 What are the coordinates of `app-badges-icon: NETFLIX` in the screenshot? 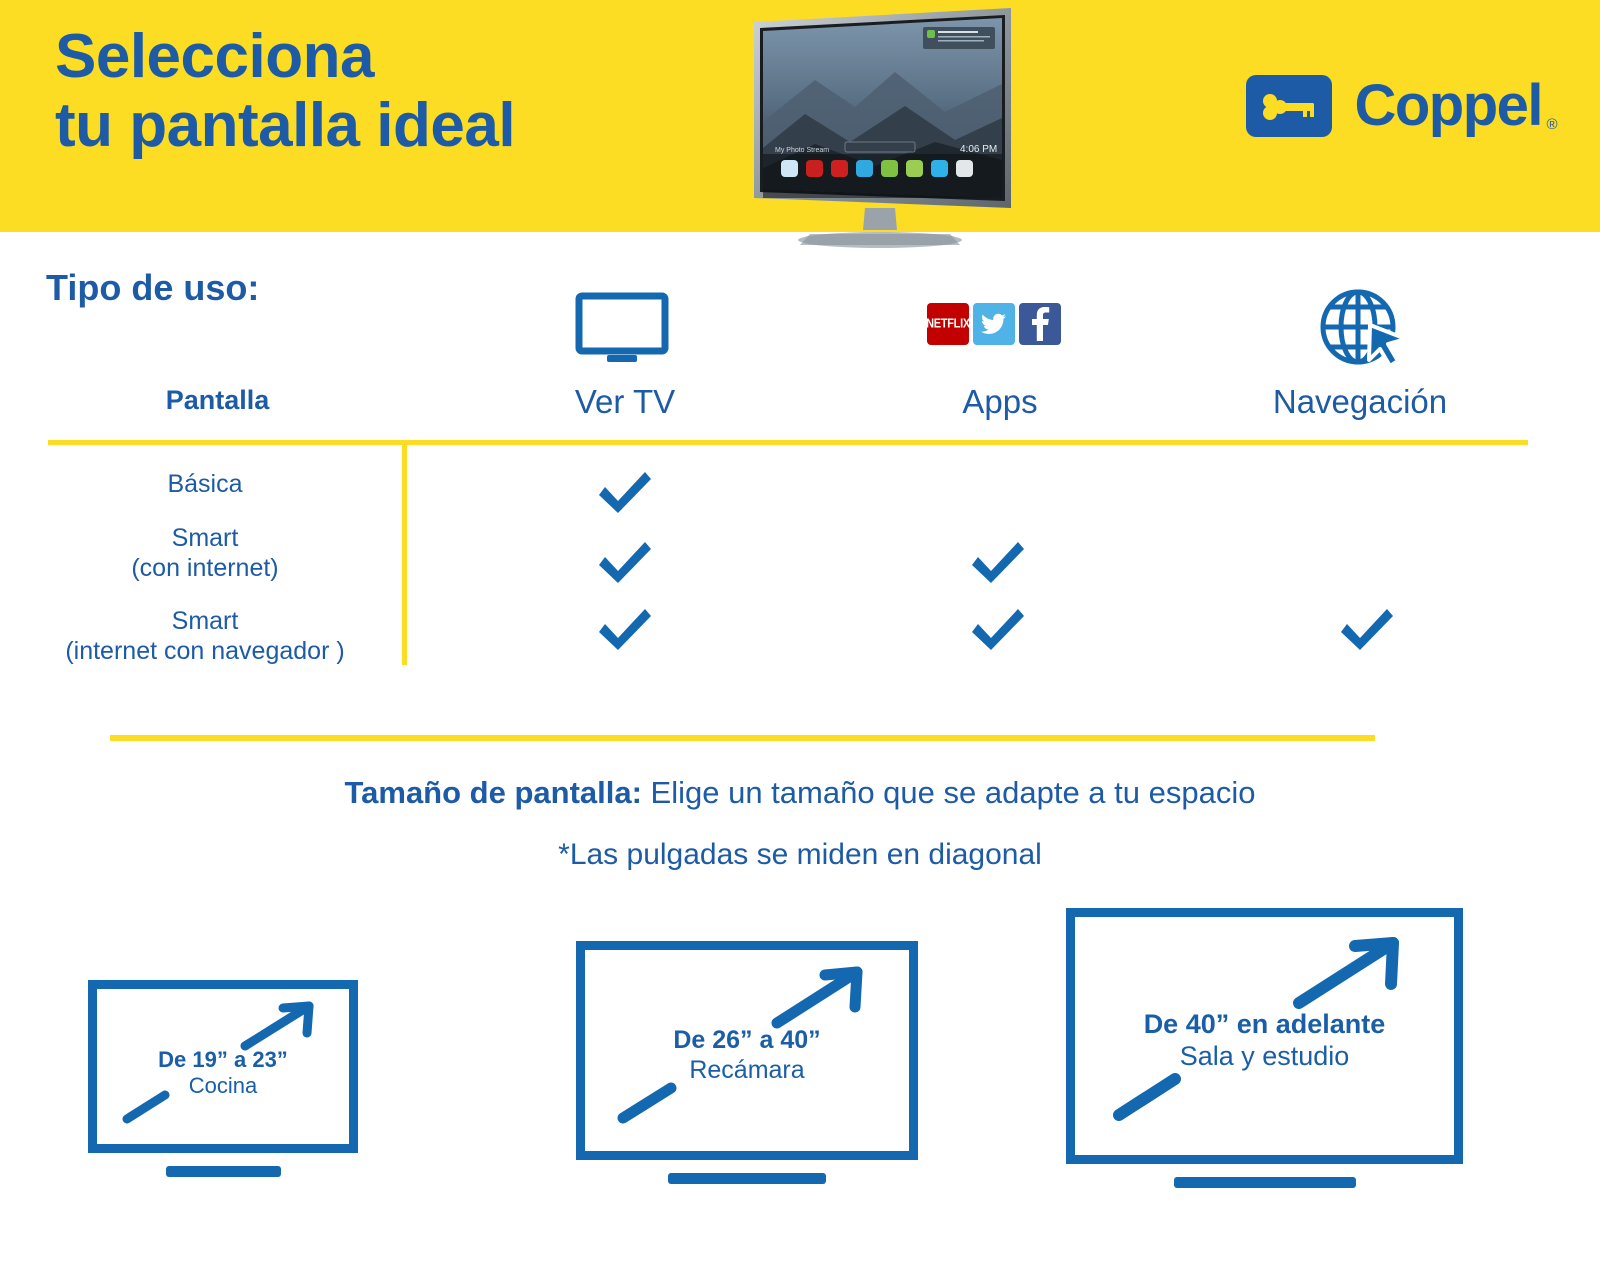 It's located at (993, 324).